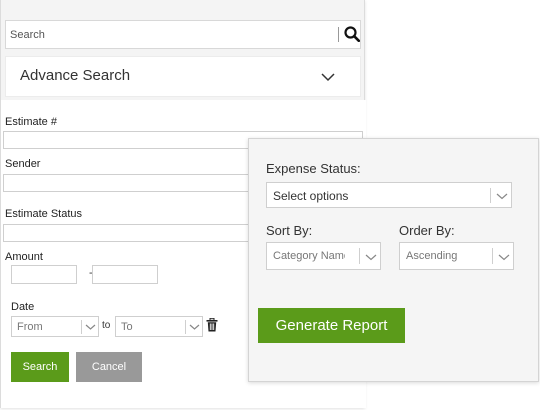  What do you see at coordinates (183, 76) in the screenshot?
I see `advance-search-toggle: Advance Search` at bounding box center [183, 76].